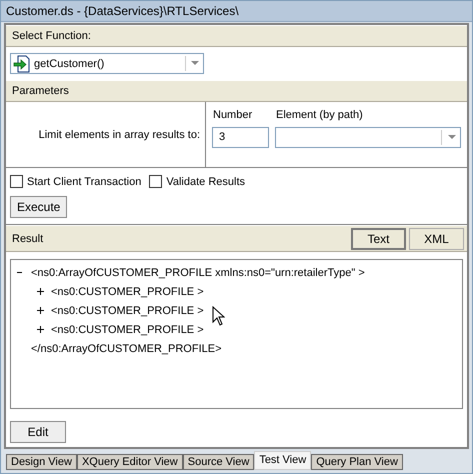 This screenshot has width=473, height=474. I want to click on view-tab: Source View, so click(218, 462).